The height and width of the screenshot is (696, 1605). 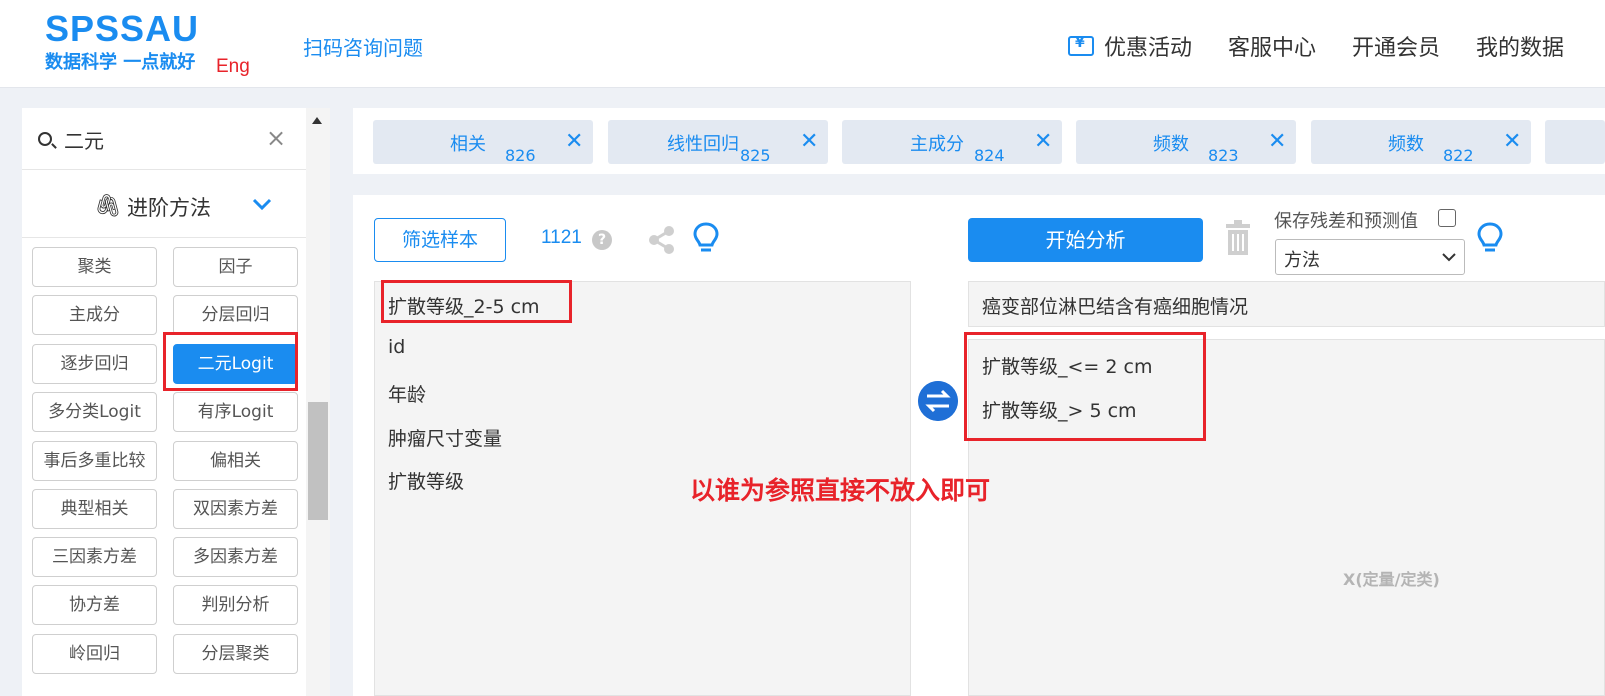 I want to click on variable-item: 扩散等级, so click(x=426, y=480).